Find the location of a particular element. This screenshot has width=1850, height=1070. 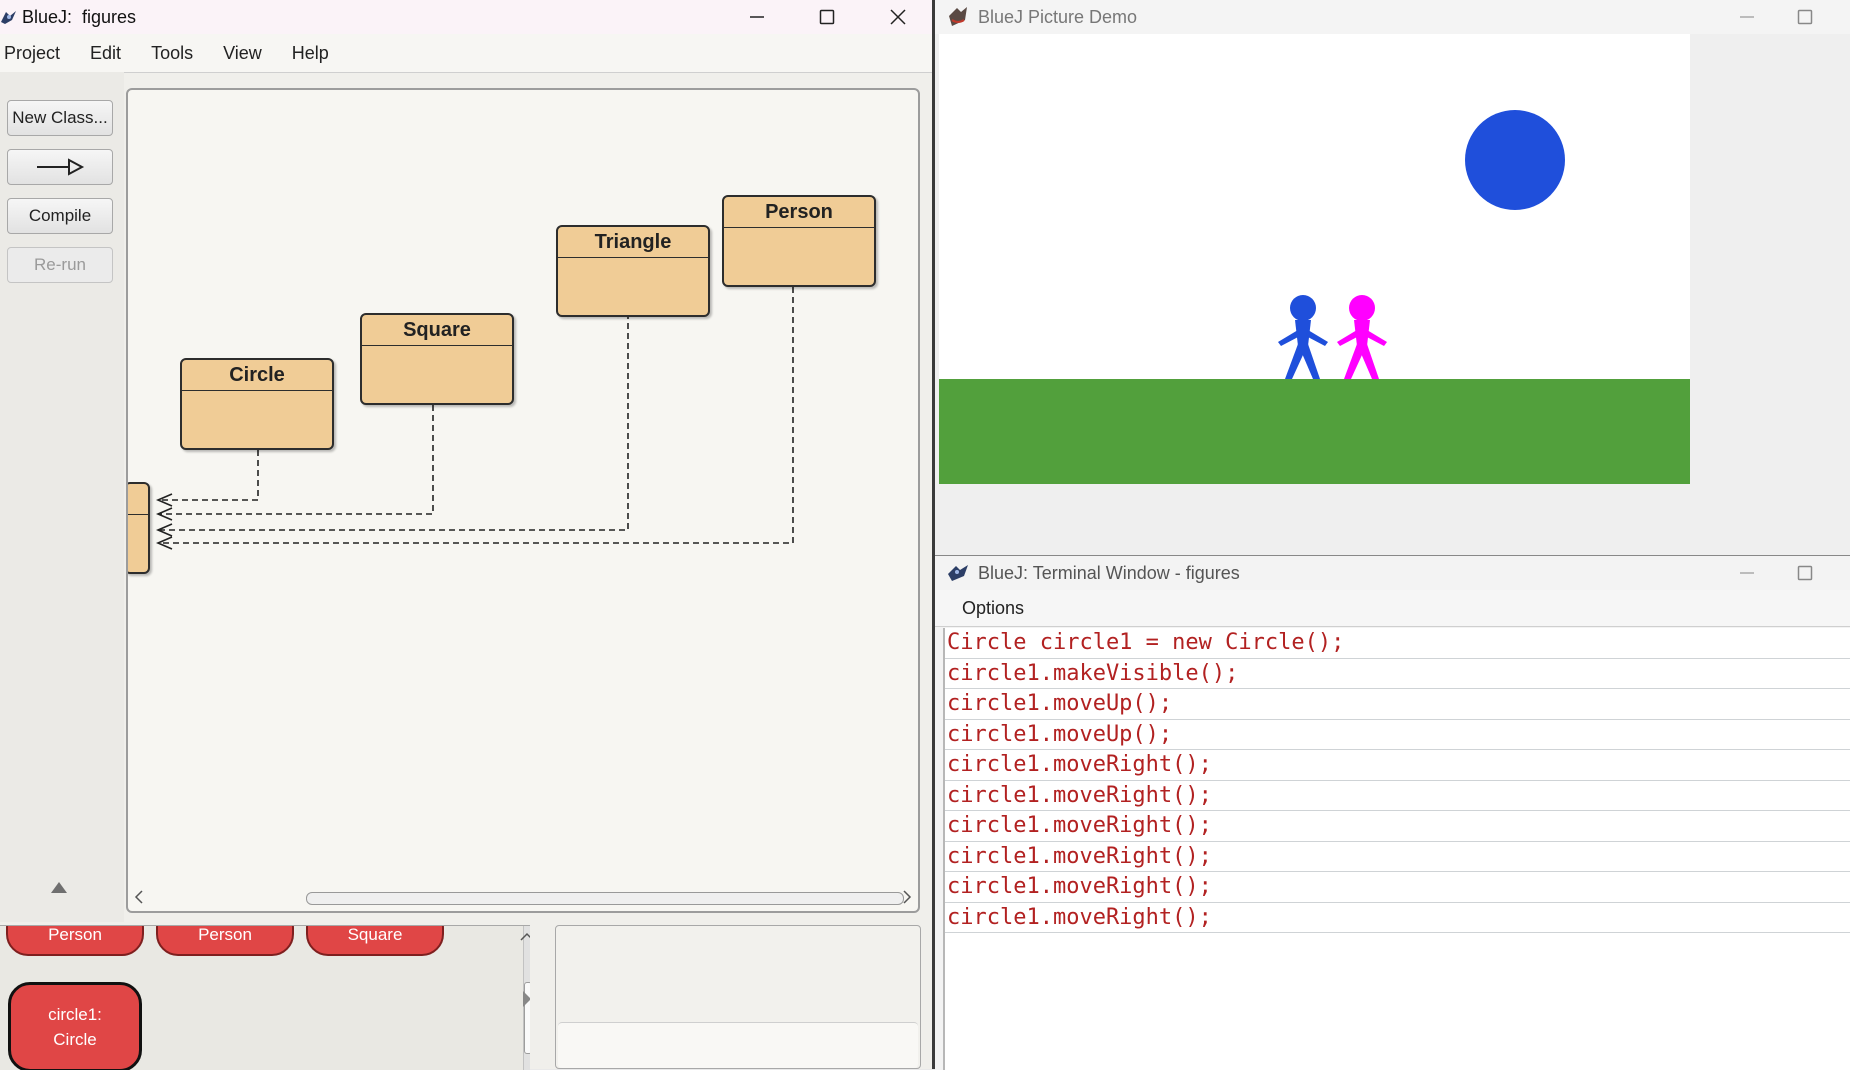

sky is located at coordinates (1314, 206).